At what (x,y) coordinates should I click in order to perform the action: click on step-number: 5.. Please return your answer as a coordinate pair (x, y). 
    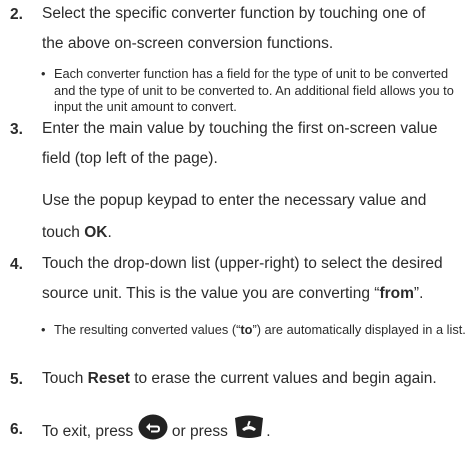
    Looking at the image, I should click on (16, 379).